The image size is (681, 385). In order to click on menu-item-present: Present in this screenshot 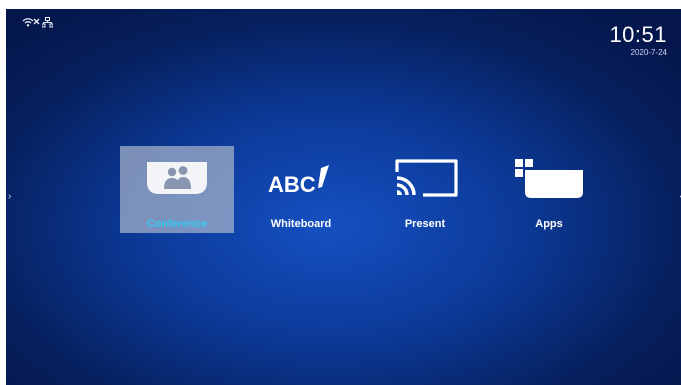, I will do `click(425, 189)`.